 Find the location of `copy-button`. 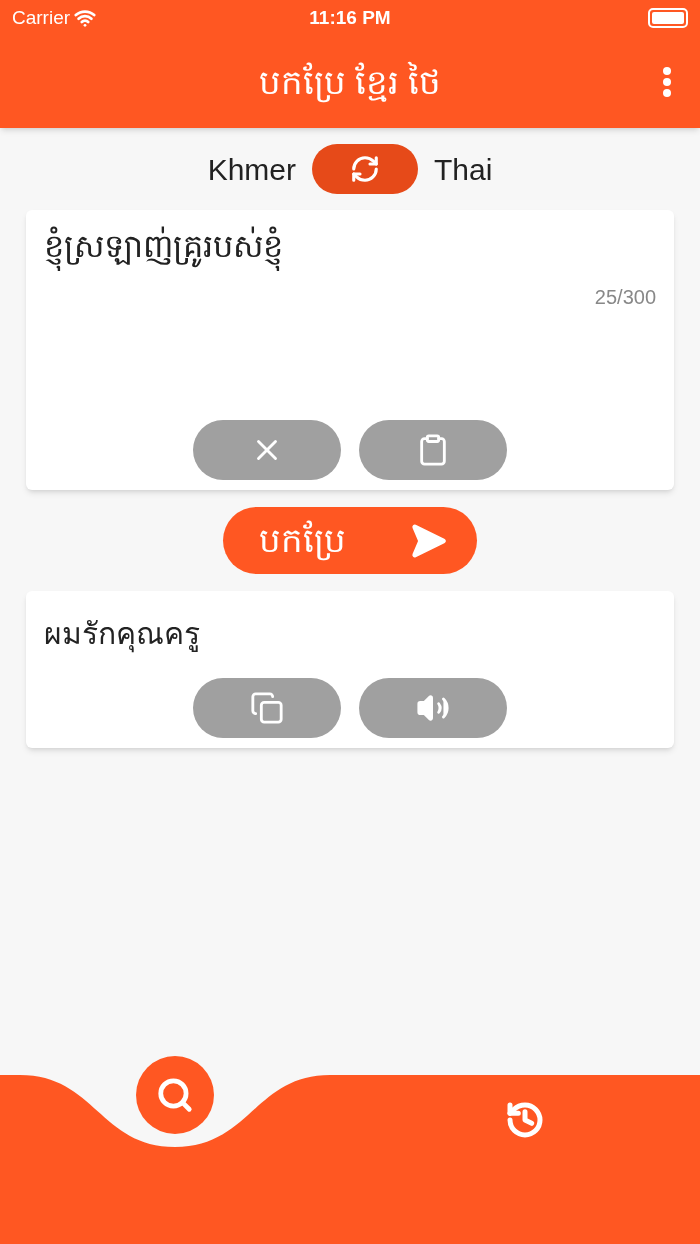

copy-button is located at coordinates (267, 708).